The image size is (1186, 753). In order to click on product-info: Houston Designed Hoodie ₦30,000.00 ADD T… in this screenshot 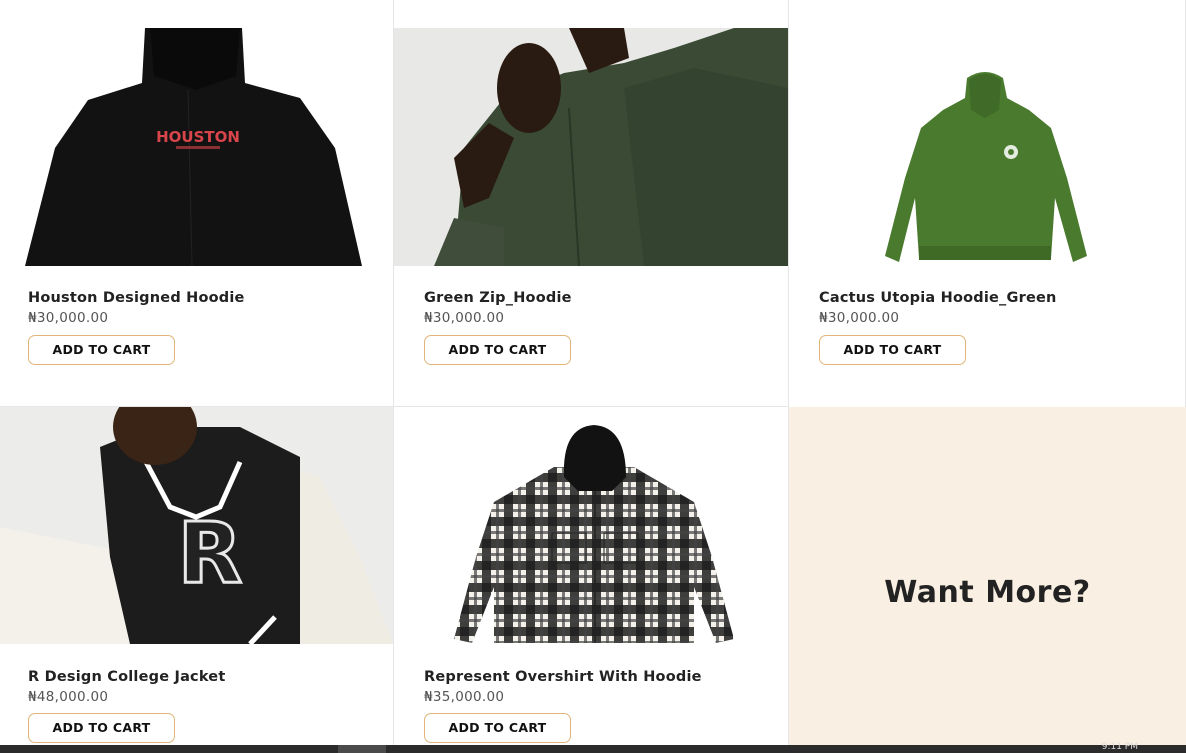, I will do `click(136, 327)`.